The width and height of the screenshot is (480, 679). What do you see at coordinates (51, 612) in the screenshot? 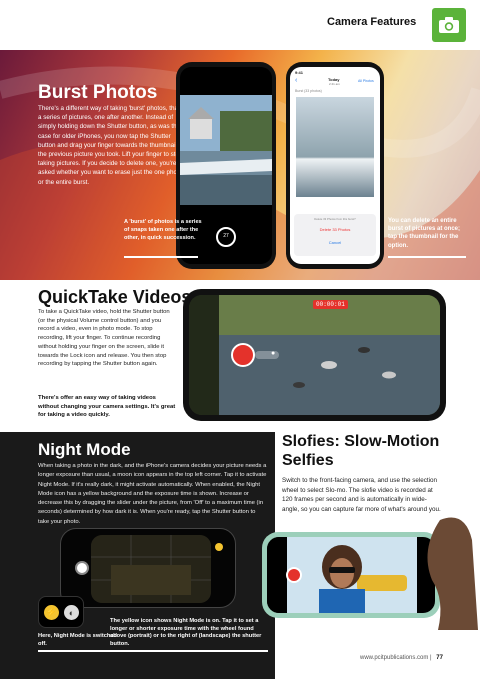
I see `flash-icon: ⚡` at bounding box center [51, 612].